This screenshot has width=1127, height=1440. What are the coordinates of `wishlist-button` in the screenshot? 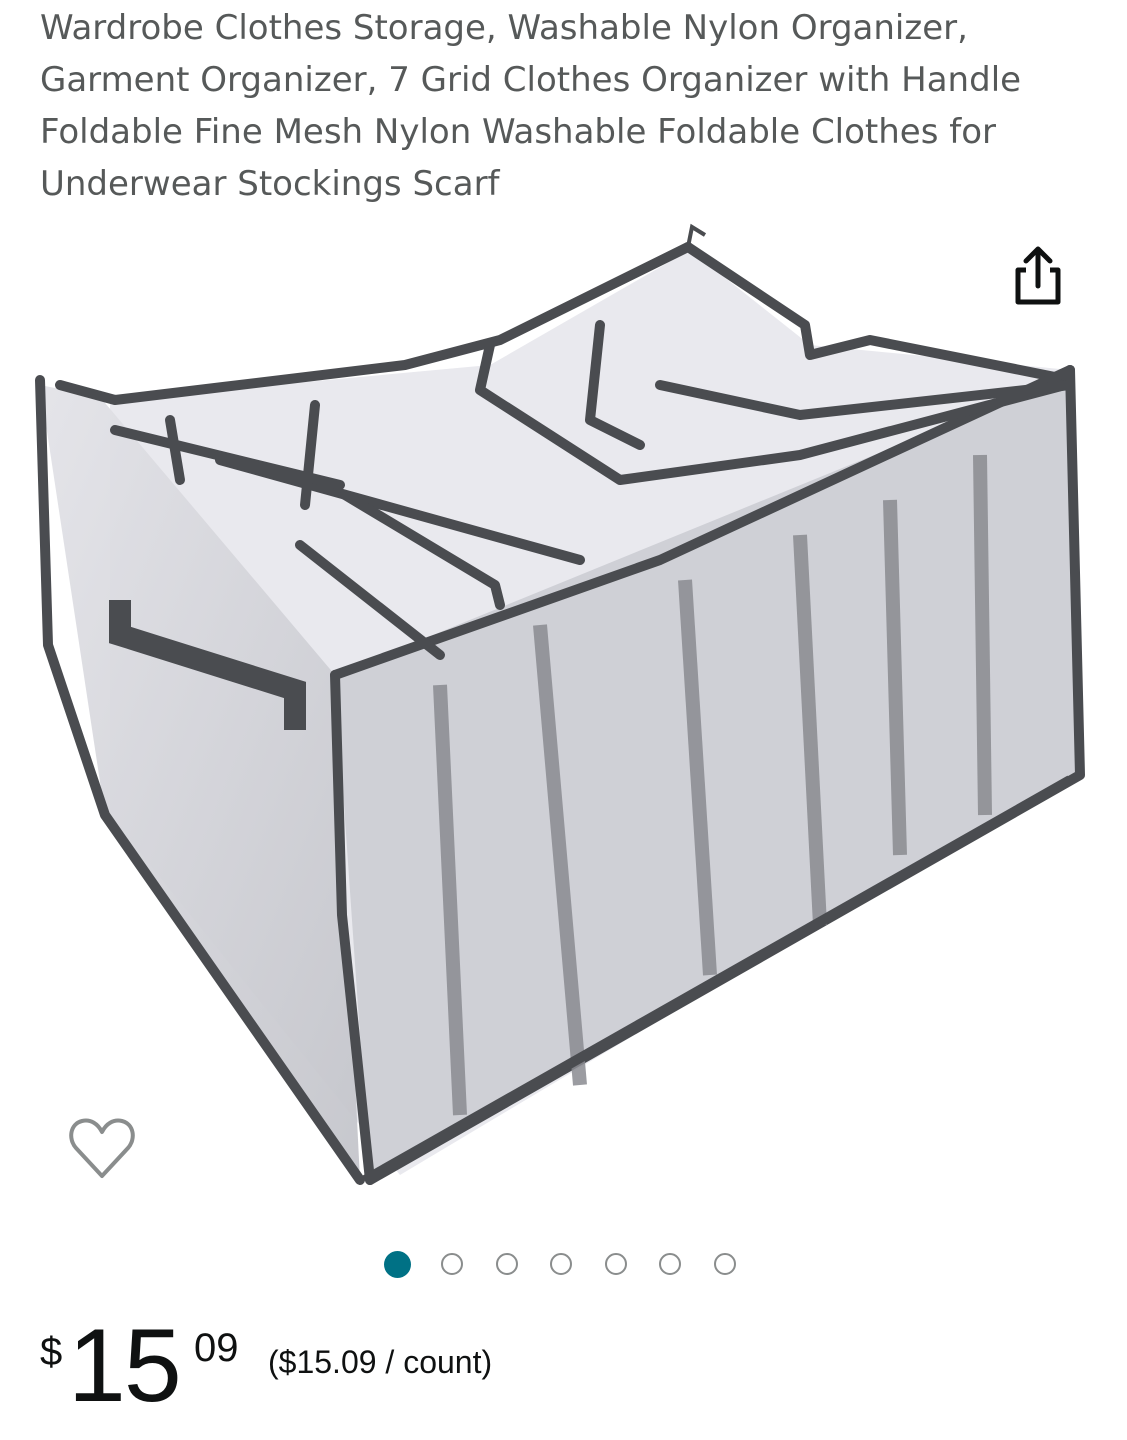 It's located at (102, 1148).